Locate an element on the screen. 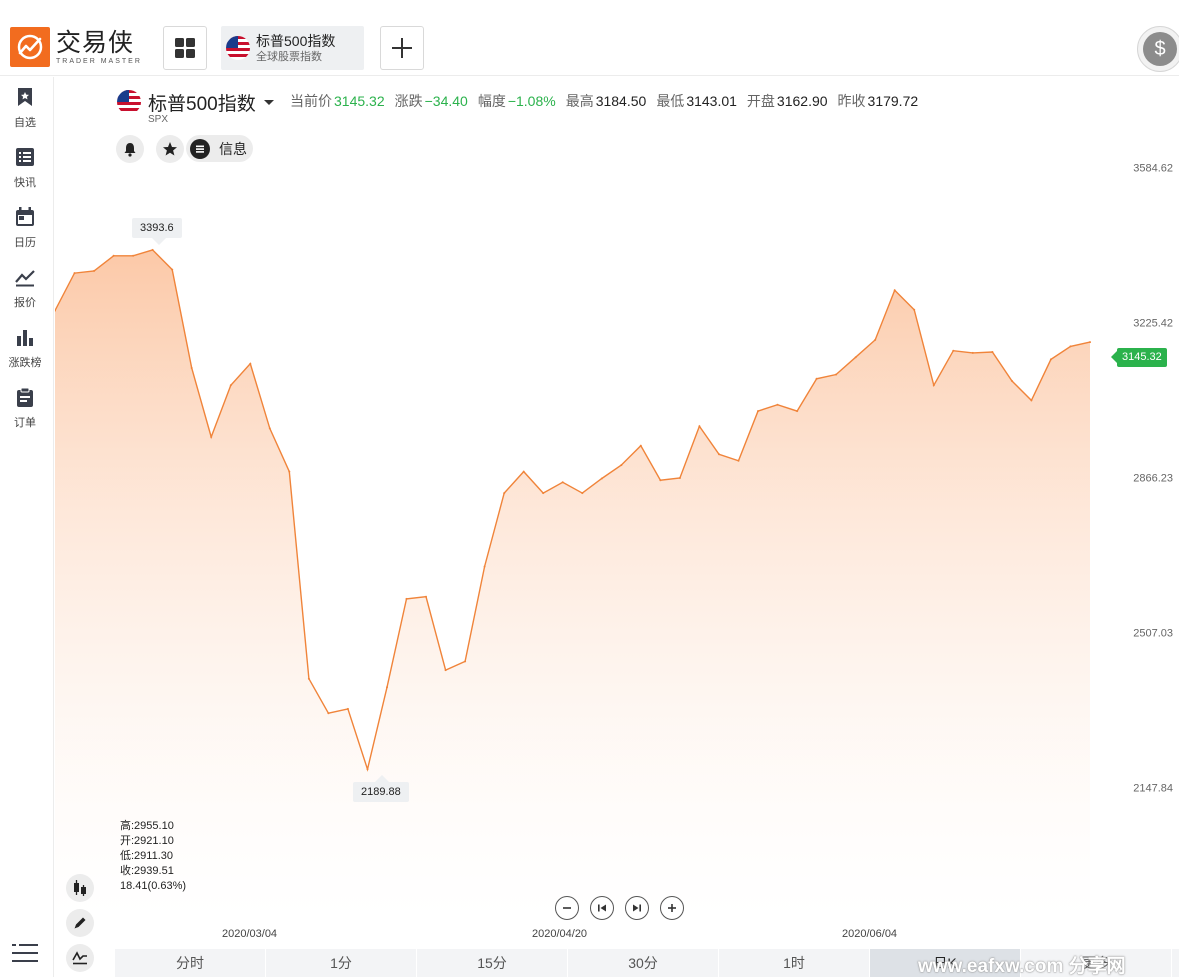  ohlc-change: 18.41(0.63%) is located at coordinates (153, 886).